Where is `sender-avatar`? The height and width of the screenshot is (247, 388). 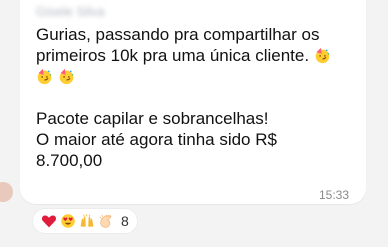 sender-avatar is located at coordinates (6, 192).